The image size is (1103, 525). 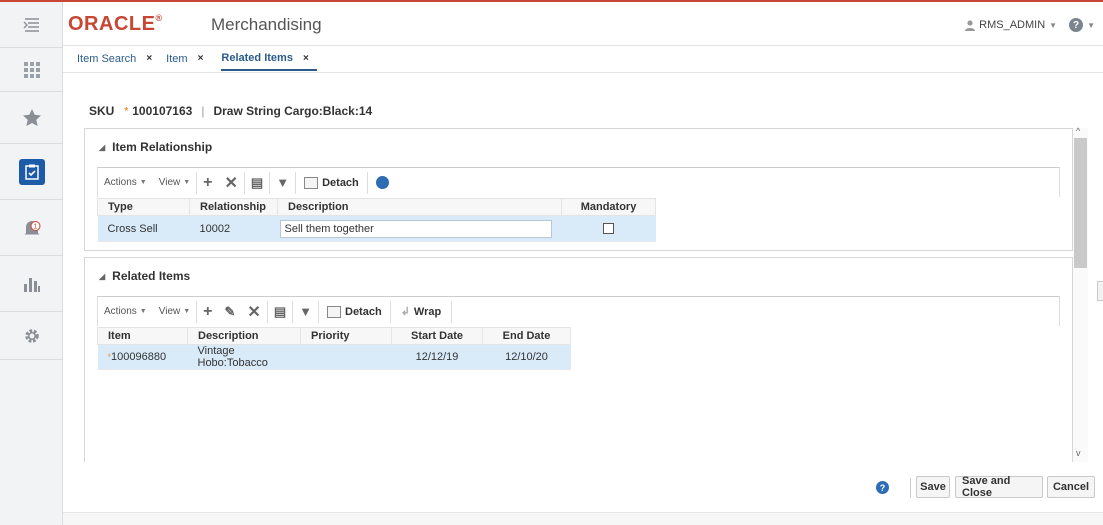 I want to click on reports-chart-icon, so click(x=31, y=284).